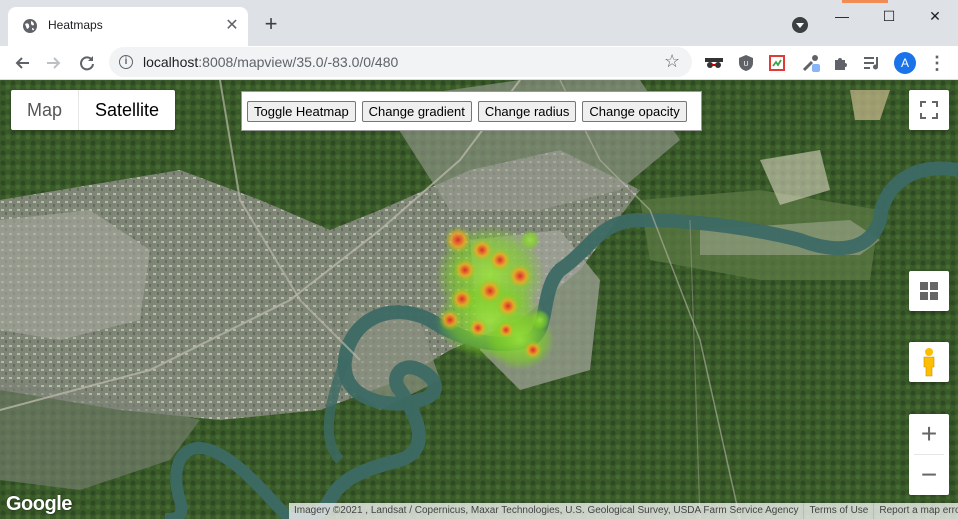 The image size is (958, 519). I want to click on browser-tab: Heatmaps ✕, so click(128, 26).